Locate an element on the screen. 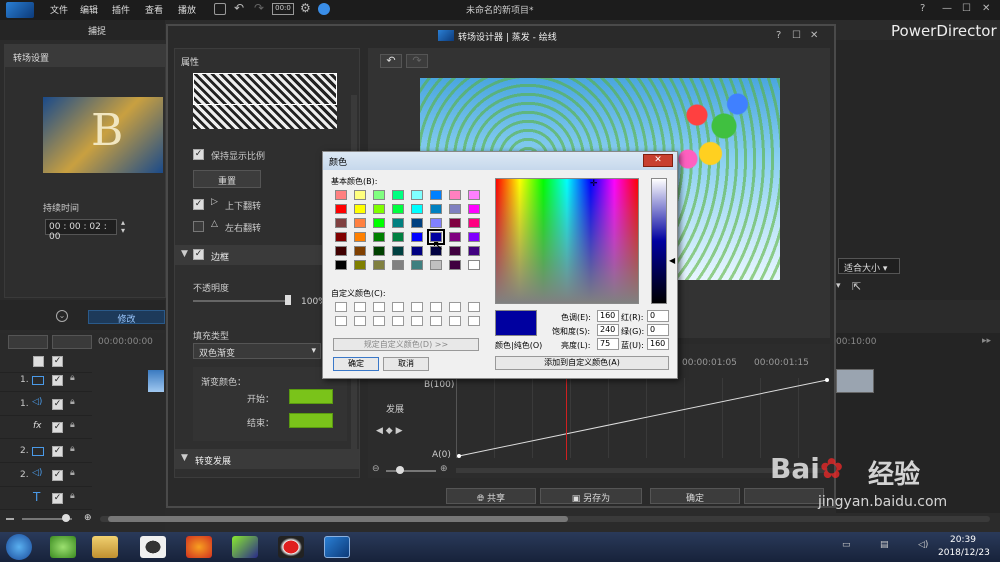 The image size is (1000, 562). start-button is located at coordinates (19, 547).